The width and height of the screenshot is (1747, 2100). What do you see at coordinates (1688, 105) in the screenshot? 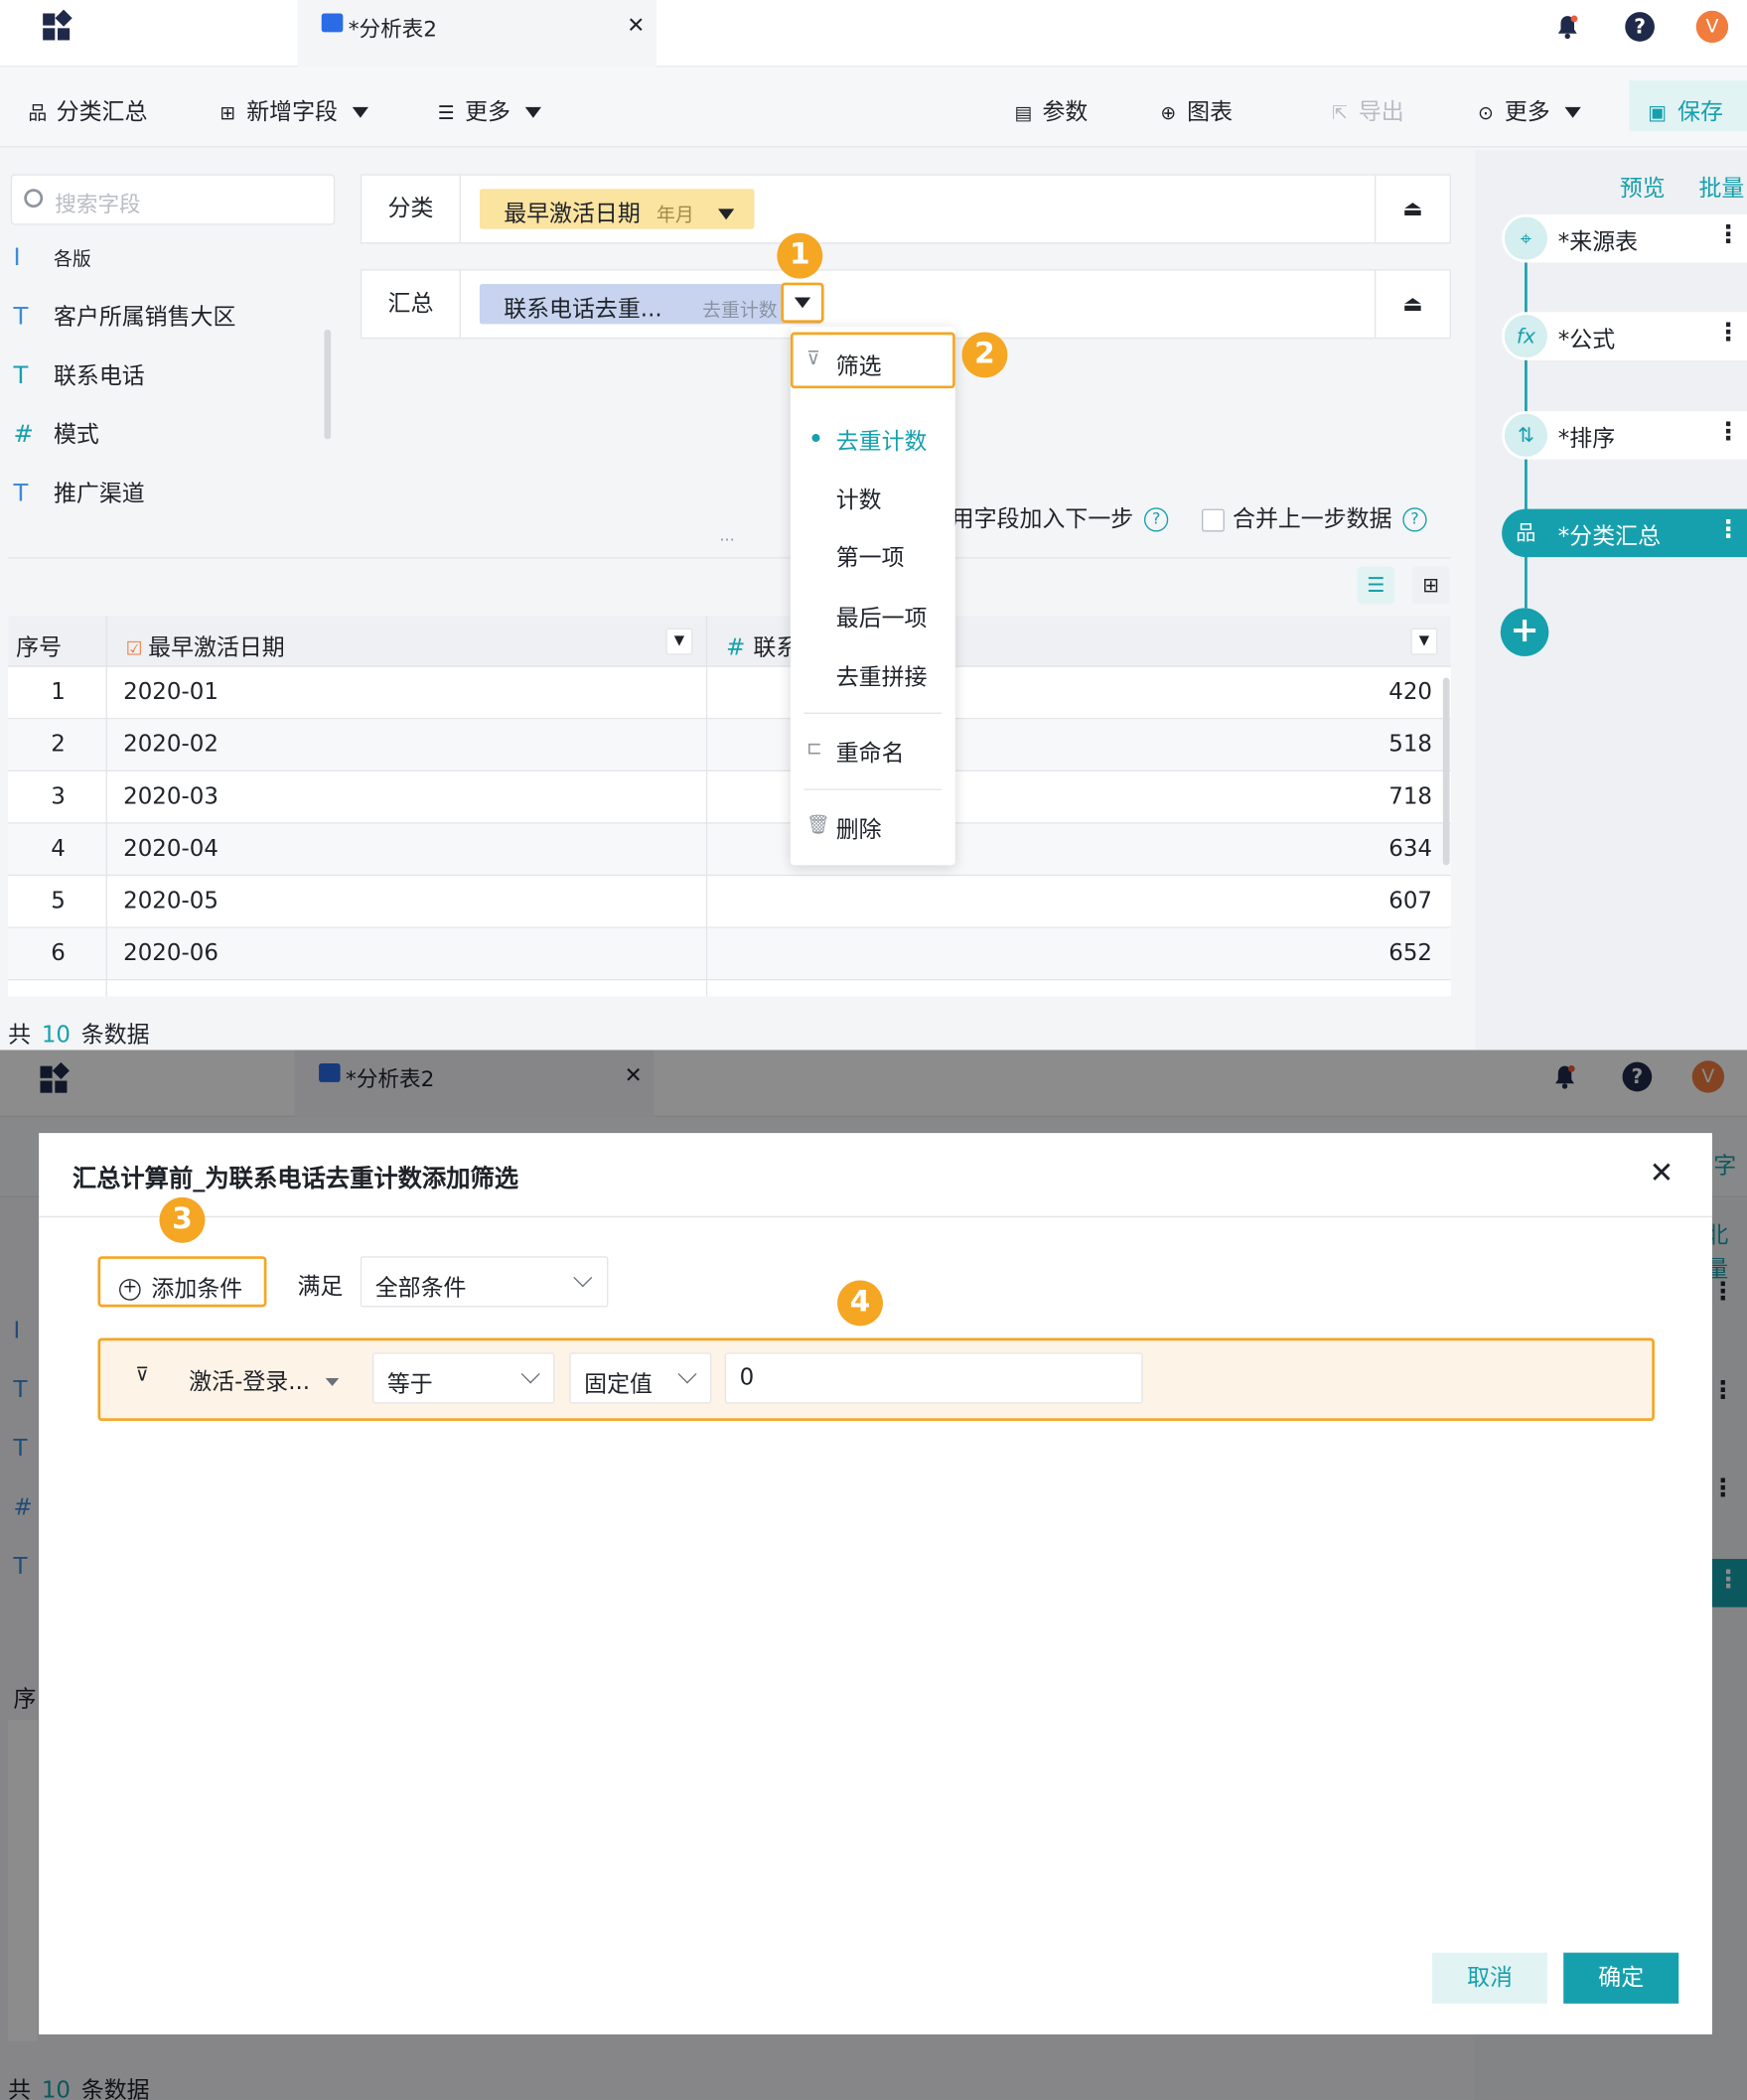
I see `save-button: ▣ 保存` at bounding box center [1688, 105].